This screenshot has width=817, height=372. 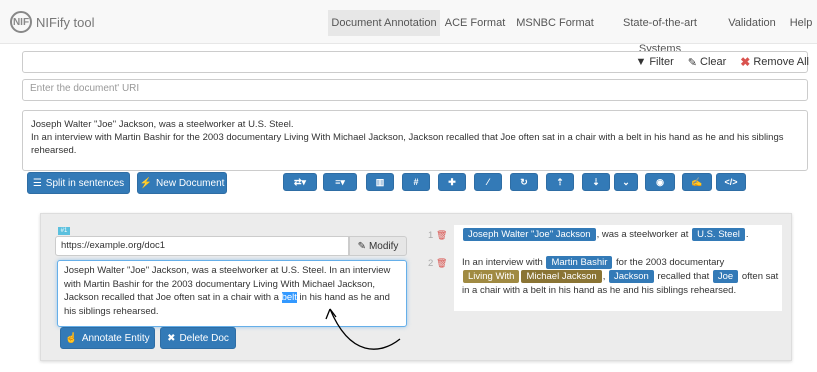 What do you see at coordinates (198, 338) in the screenshot?
I see `delete-doc-button: ✖ Delete Doc` at bounding box center [198, 338].